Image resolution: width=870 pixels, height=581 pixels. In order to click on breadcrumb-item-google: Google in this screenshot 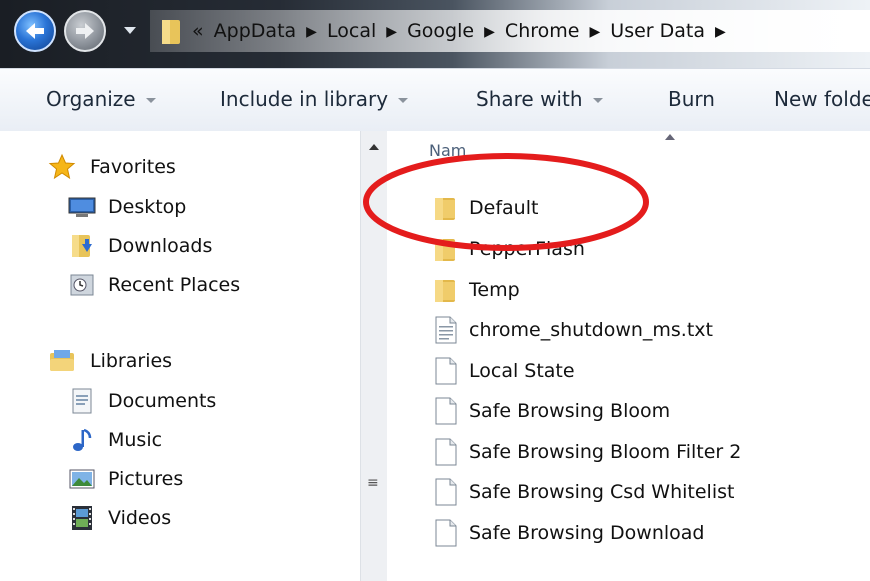, I will do `click(440, 31)`.